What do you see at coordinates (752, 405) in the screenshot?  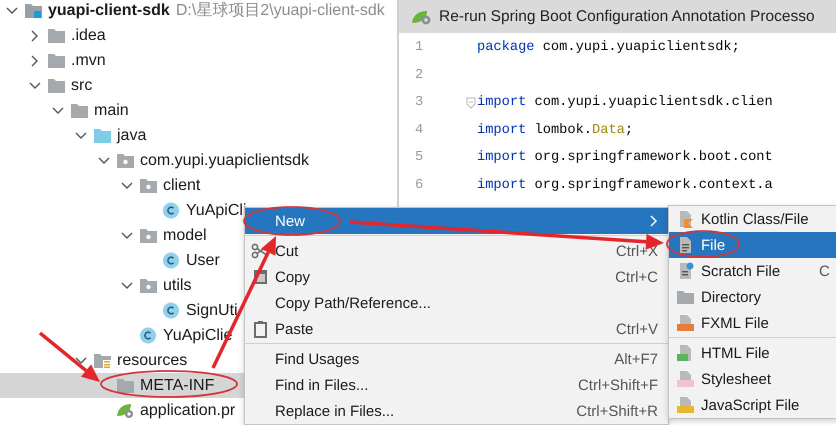 I see `menu-item: JavaScript File` at bounding box center [752, 405].